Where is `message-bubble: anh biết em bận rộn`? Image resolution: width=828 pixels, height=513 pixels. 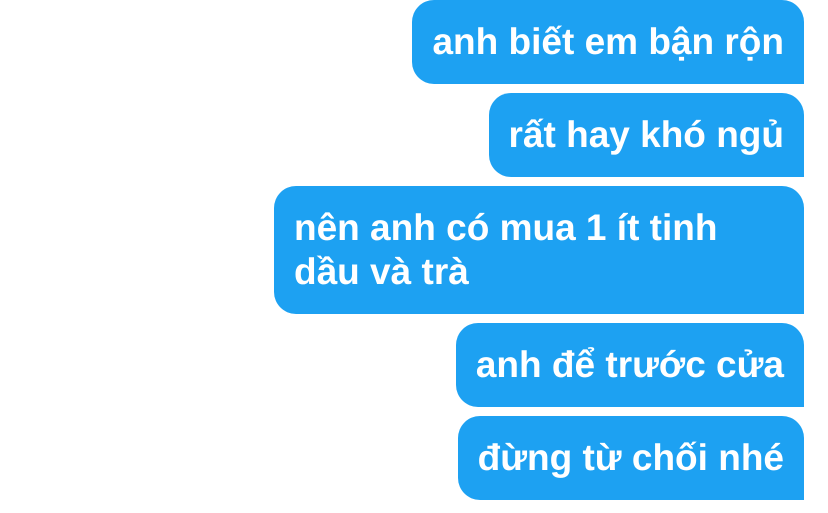 message-bubble: anh biết em bận rộn is located at coordinates (608, 42).